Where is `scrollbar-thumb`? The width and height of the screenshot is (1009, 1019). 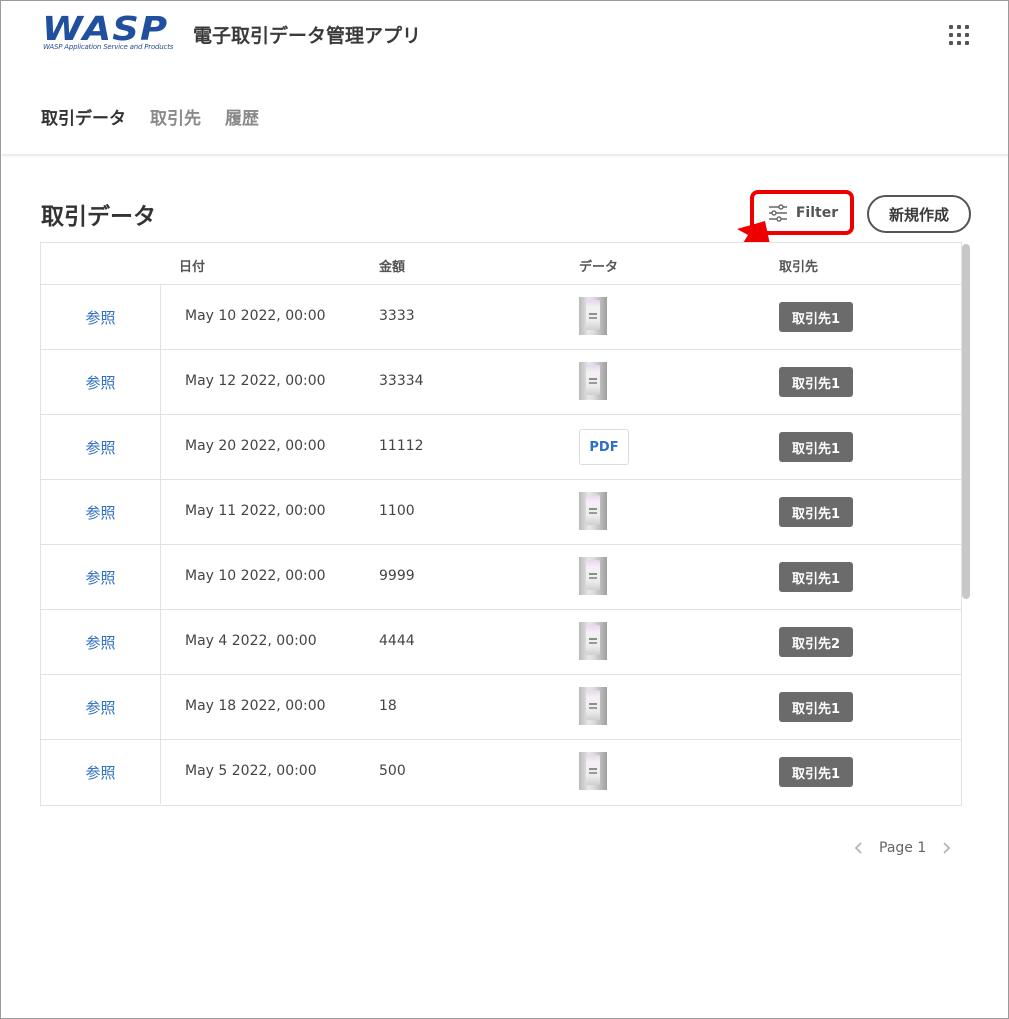
scrollbar-thumb is located at coordinates (966, 421).